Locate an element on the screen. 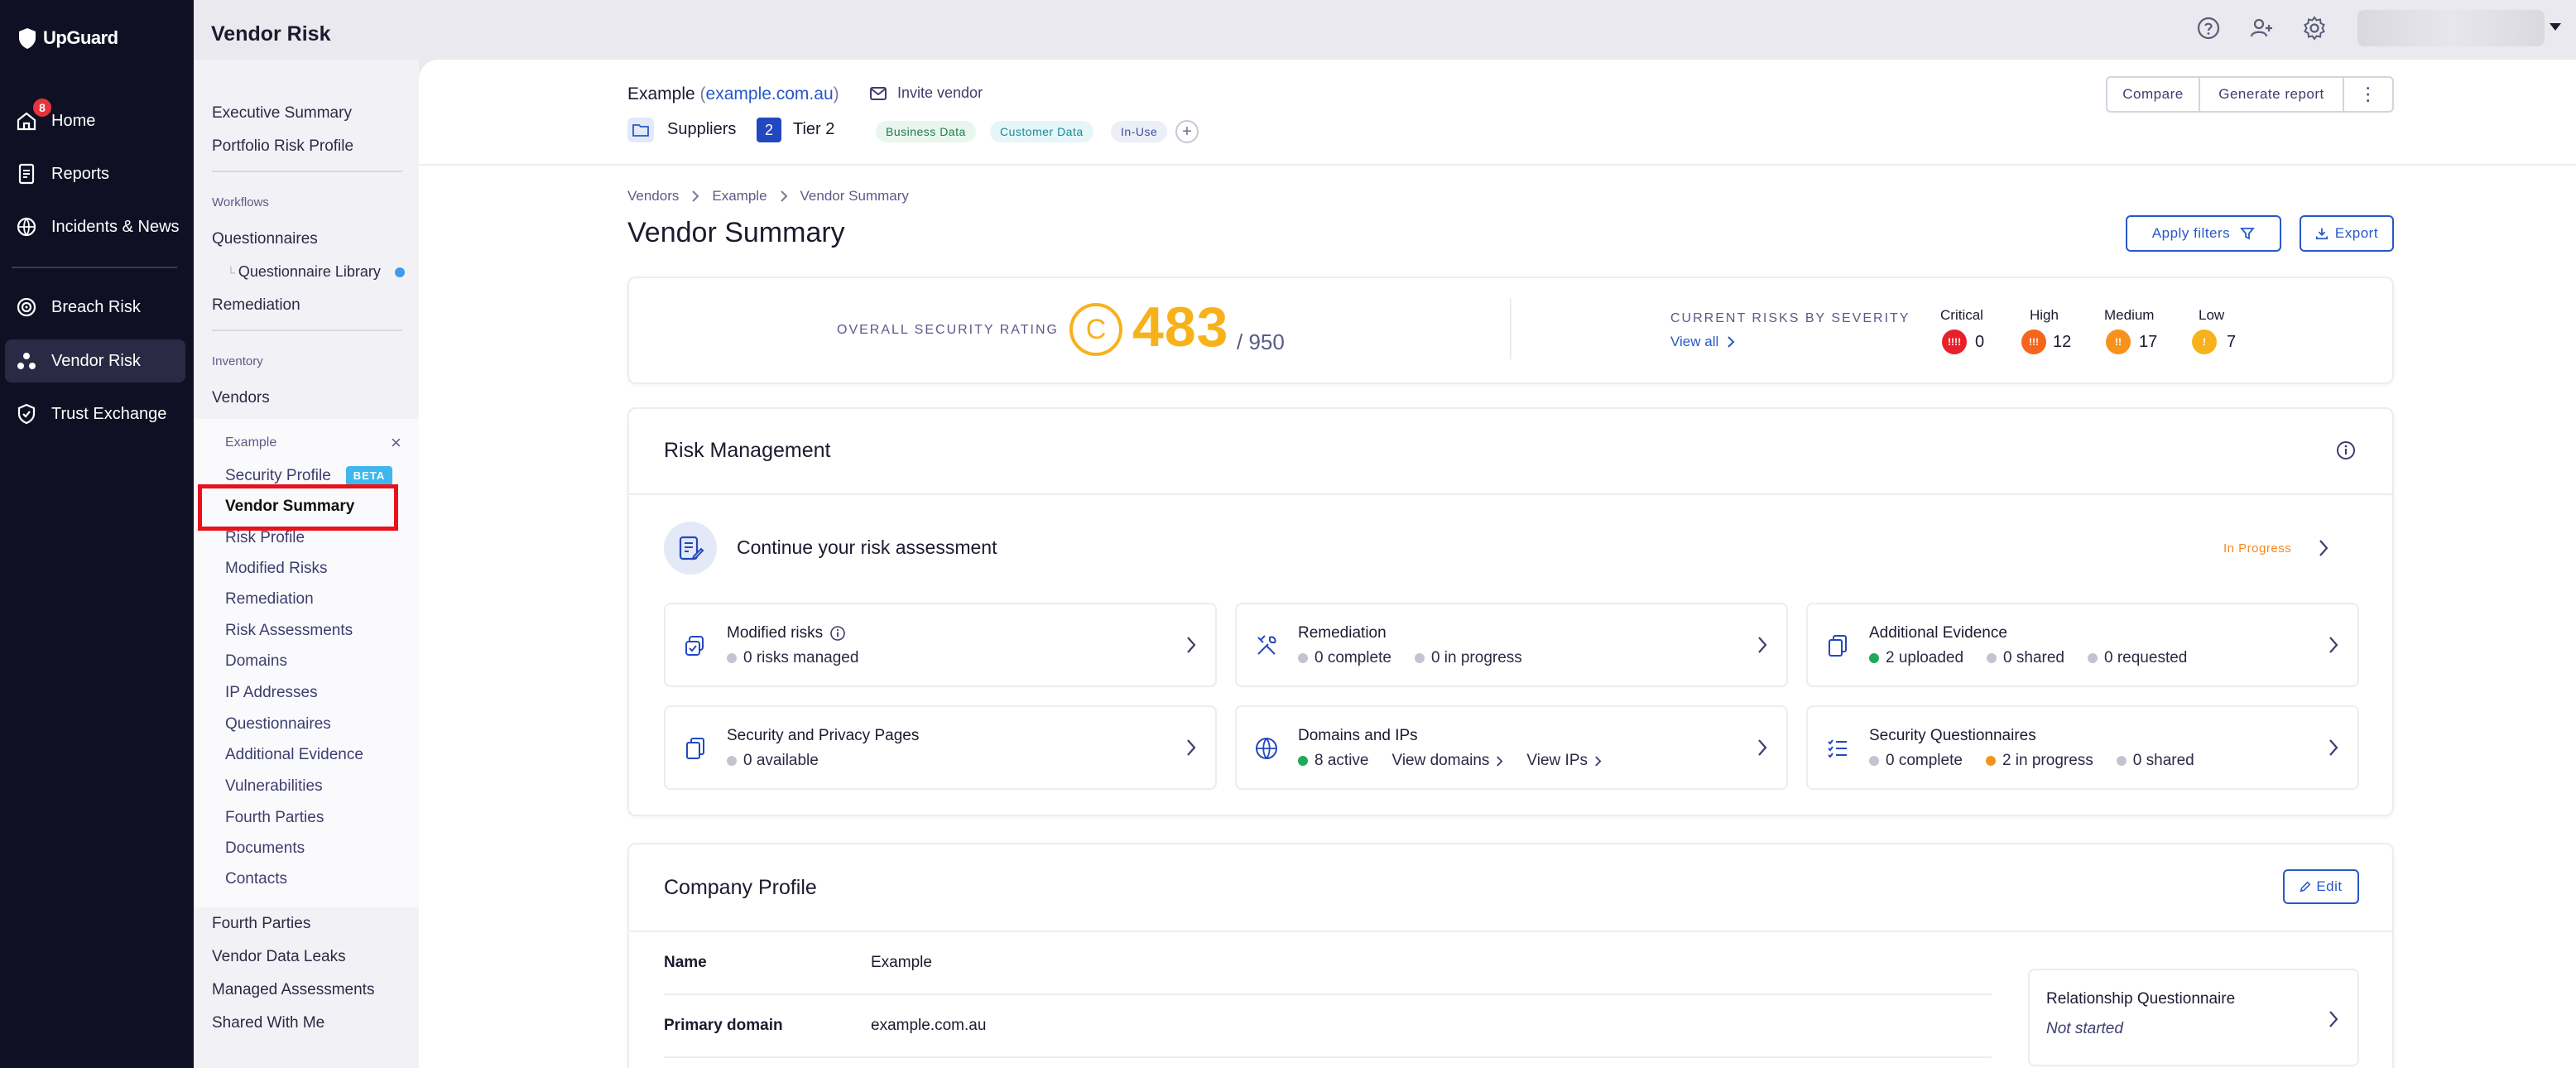  vendor-nav-contacts: Contacts is located at coordinates (256, 879).